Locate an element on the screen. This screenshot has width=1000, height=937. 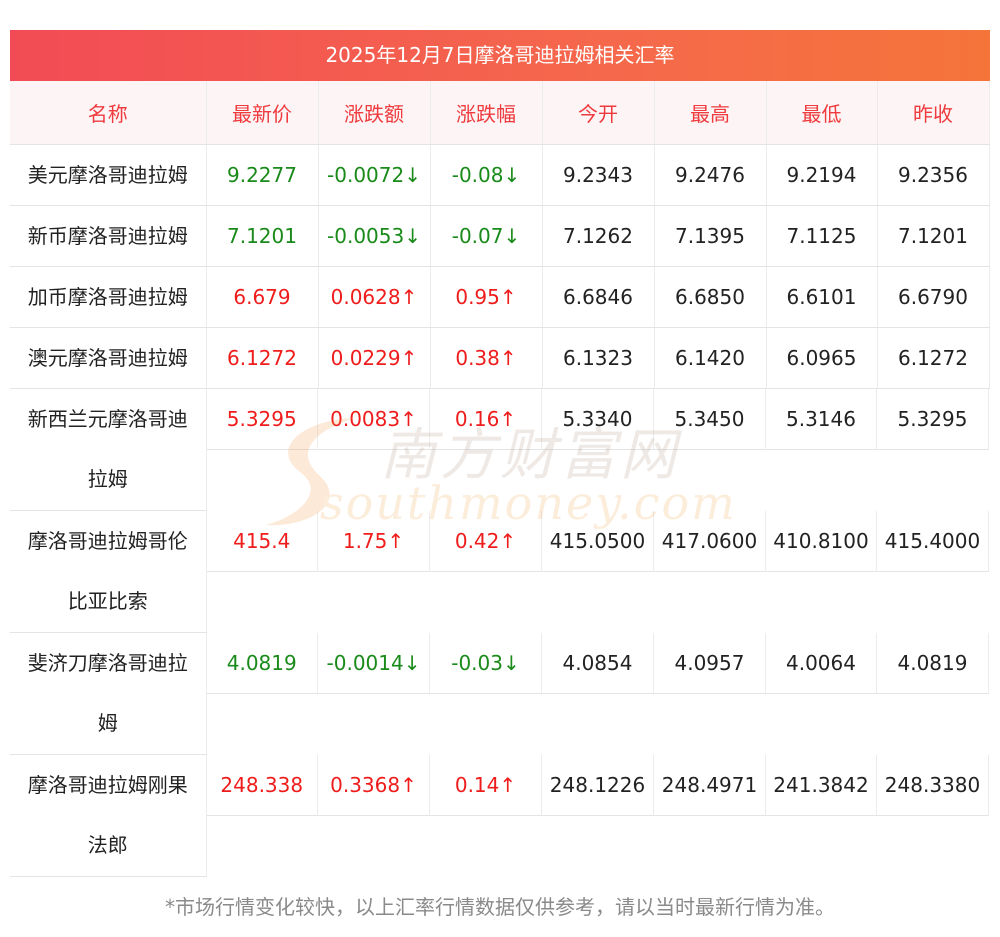
change-pct: 0.42↑ is located at coordinates (486, 541).